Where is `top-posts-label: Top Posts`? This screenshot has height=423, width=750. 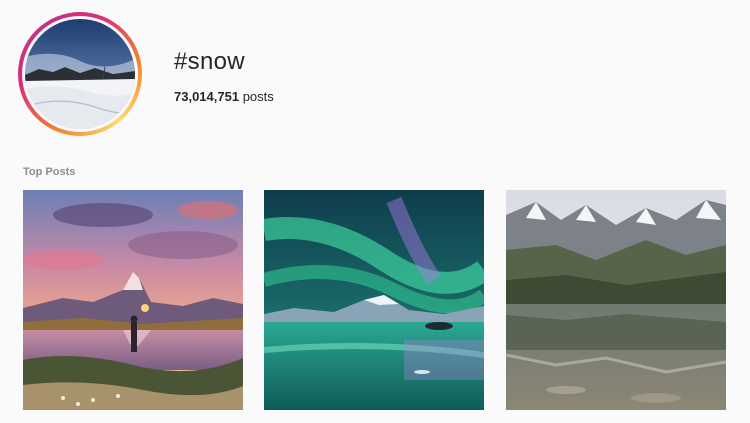 top-posts-label: Top Posts is located at coordinates (49, 172).